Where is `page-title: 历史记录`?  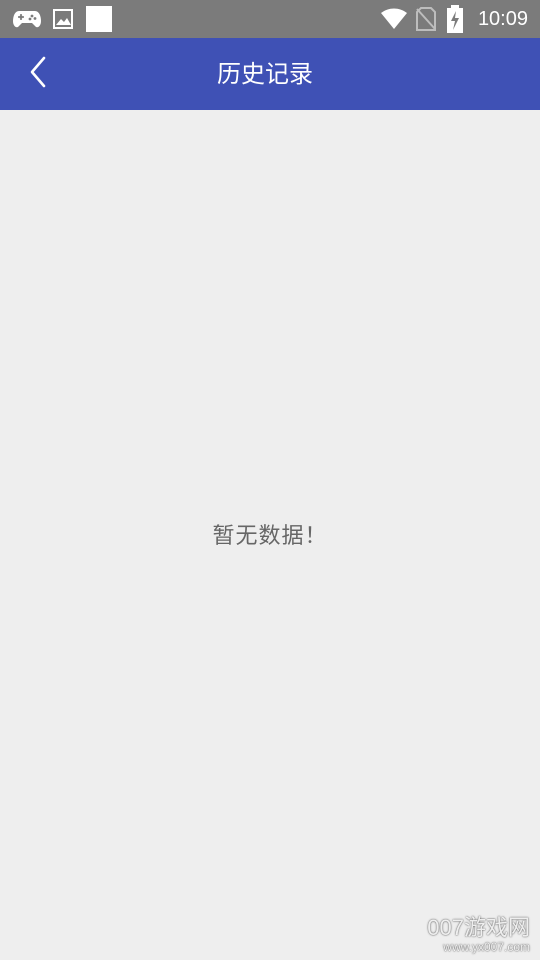 page-title: 历史记录 is located at coordinates (265, 74).